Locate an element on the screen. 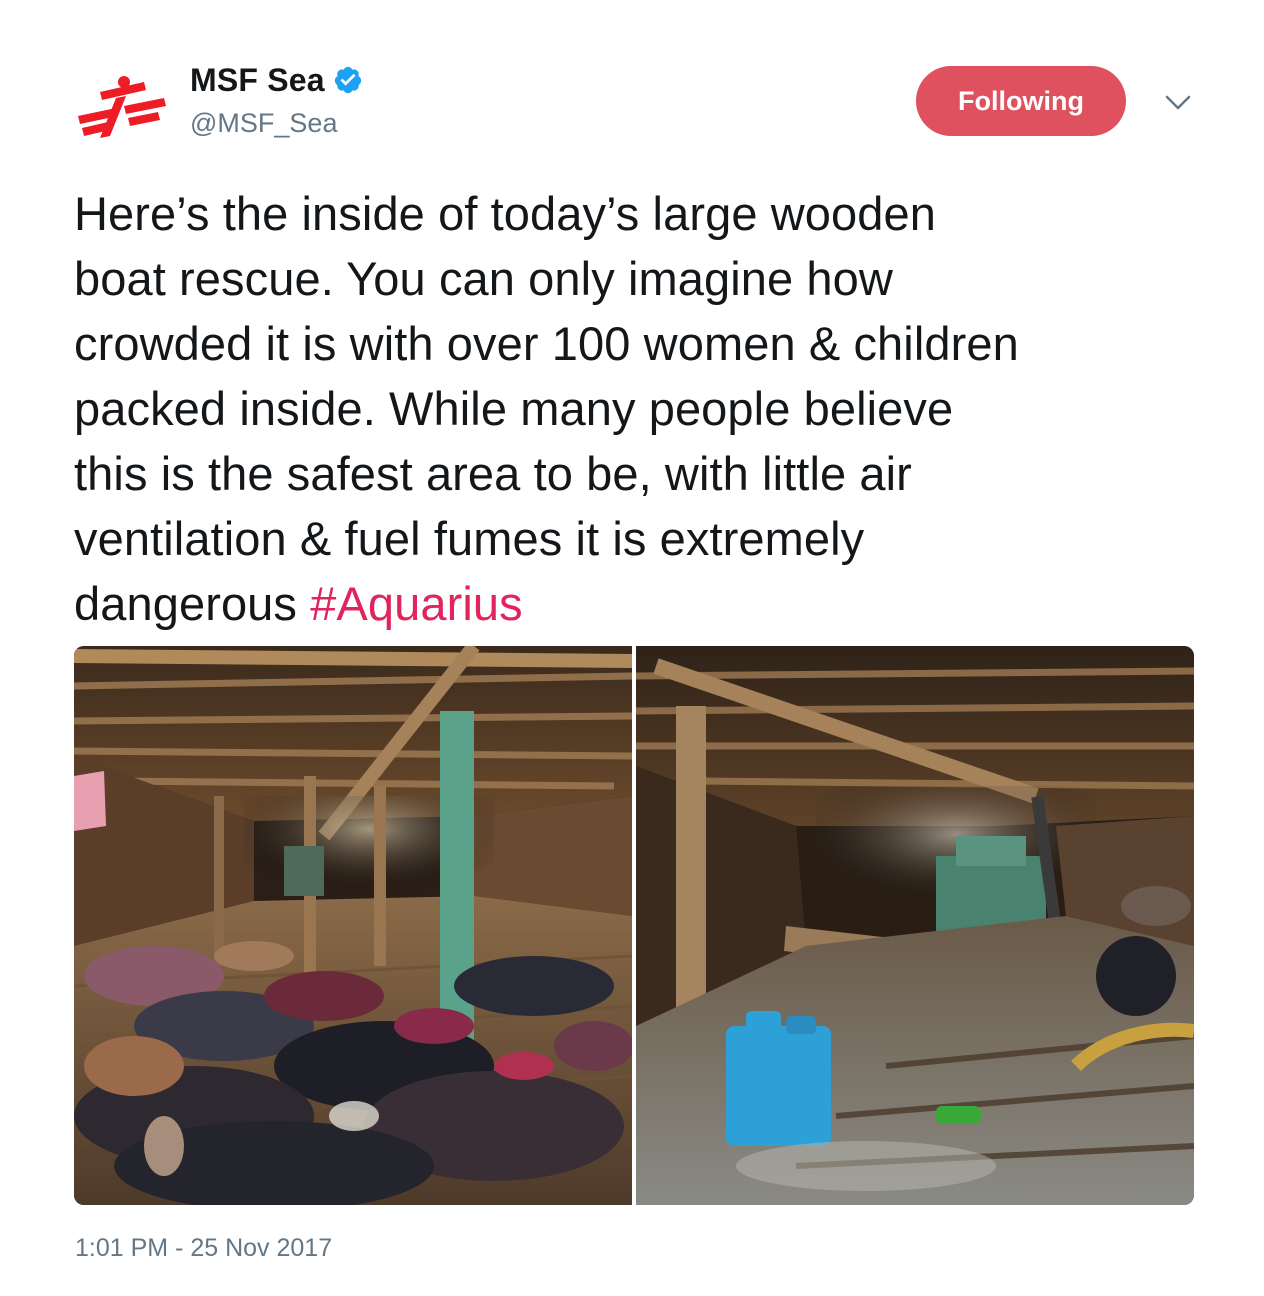  tweet-text-line-last: dangerous #Aquarius is located at coordinates (644, 603).